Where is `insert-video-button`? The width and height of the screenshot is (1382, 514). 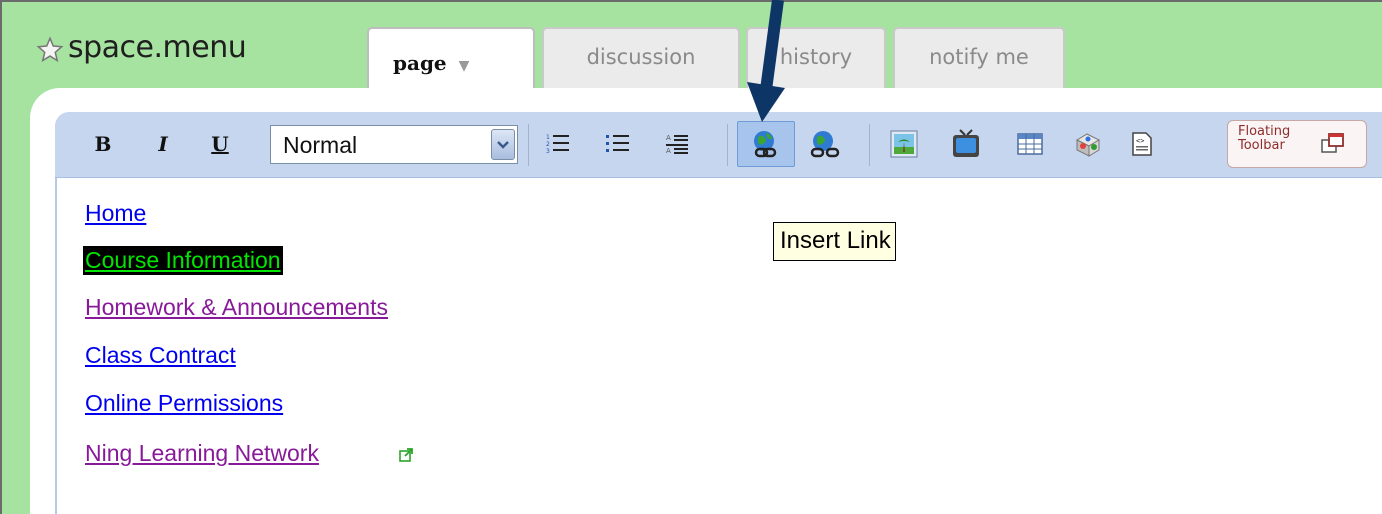
insert-video-button is located at coordinates (966, 144).